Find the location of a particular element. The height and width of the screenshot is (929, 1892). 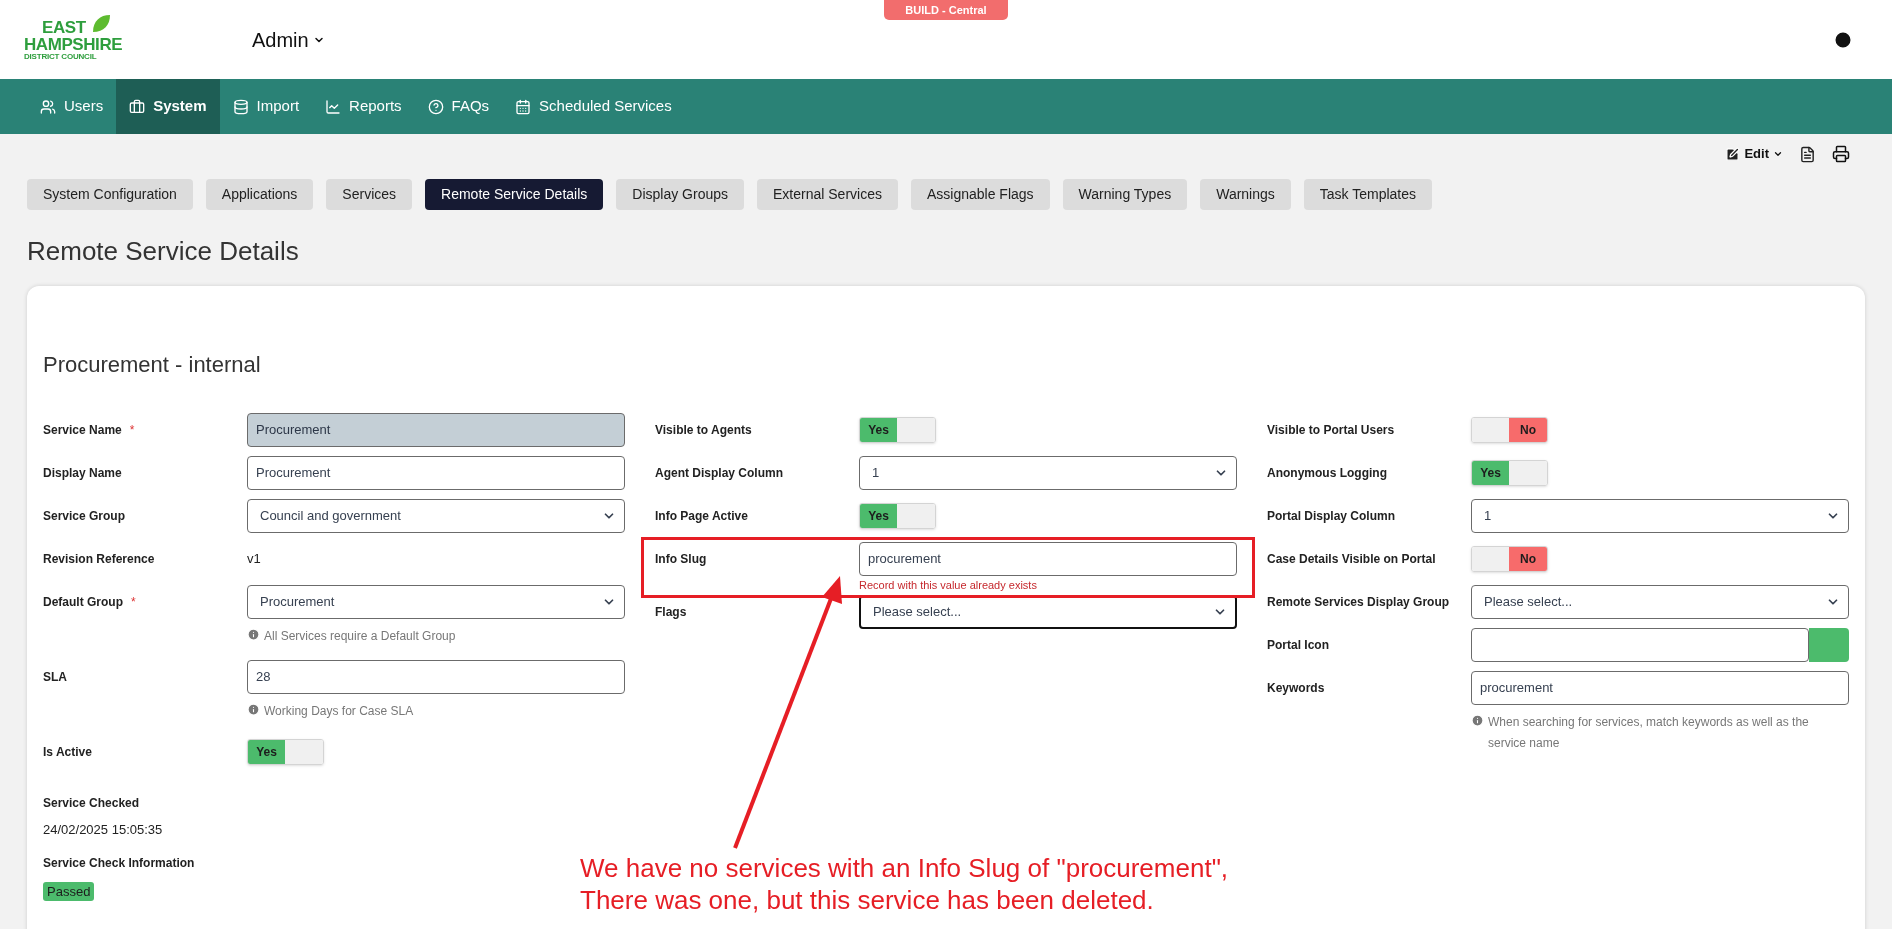

tab: Services is located at coordinates (369, 194).